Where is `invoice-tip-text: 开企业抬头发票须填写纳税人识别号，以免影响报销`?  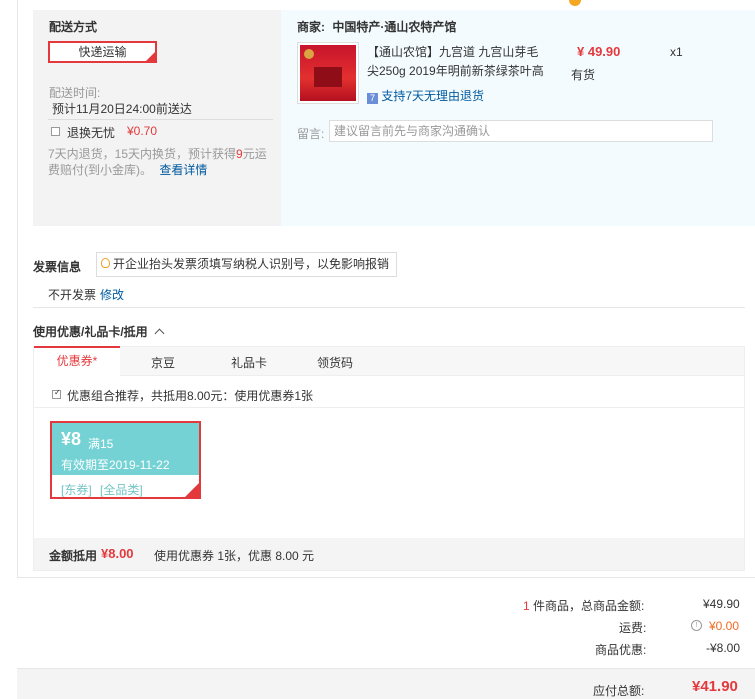
invoice-tip-text: 开企业抬头发票须填写纳税人识别号，以免影响报销 is located at coordinates (251, 264).